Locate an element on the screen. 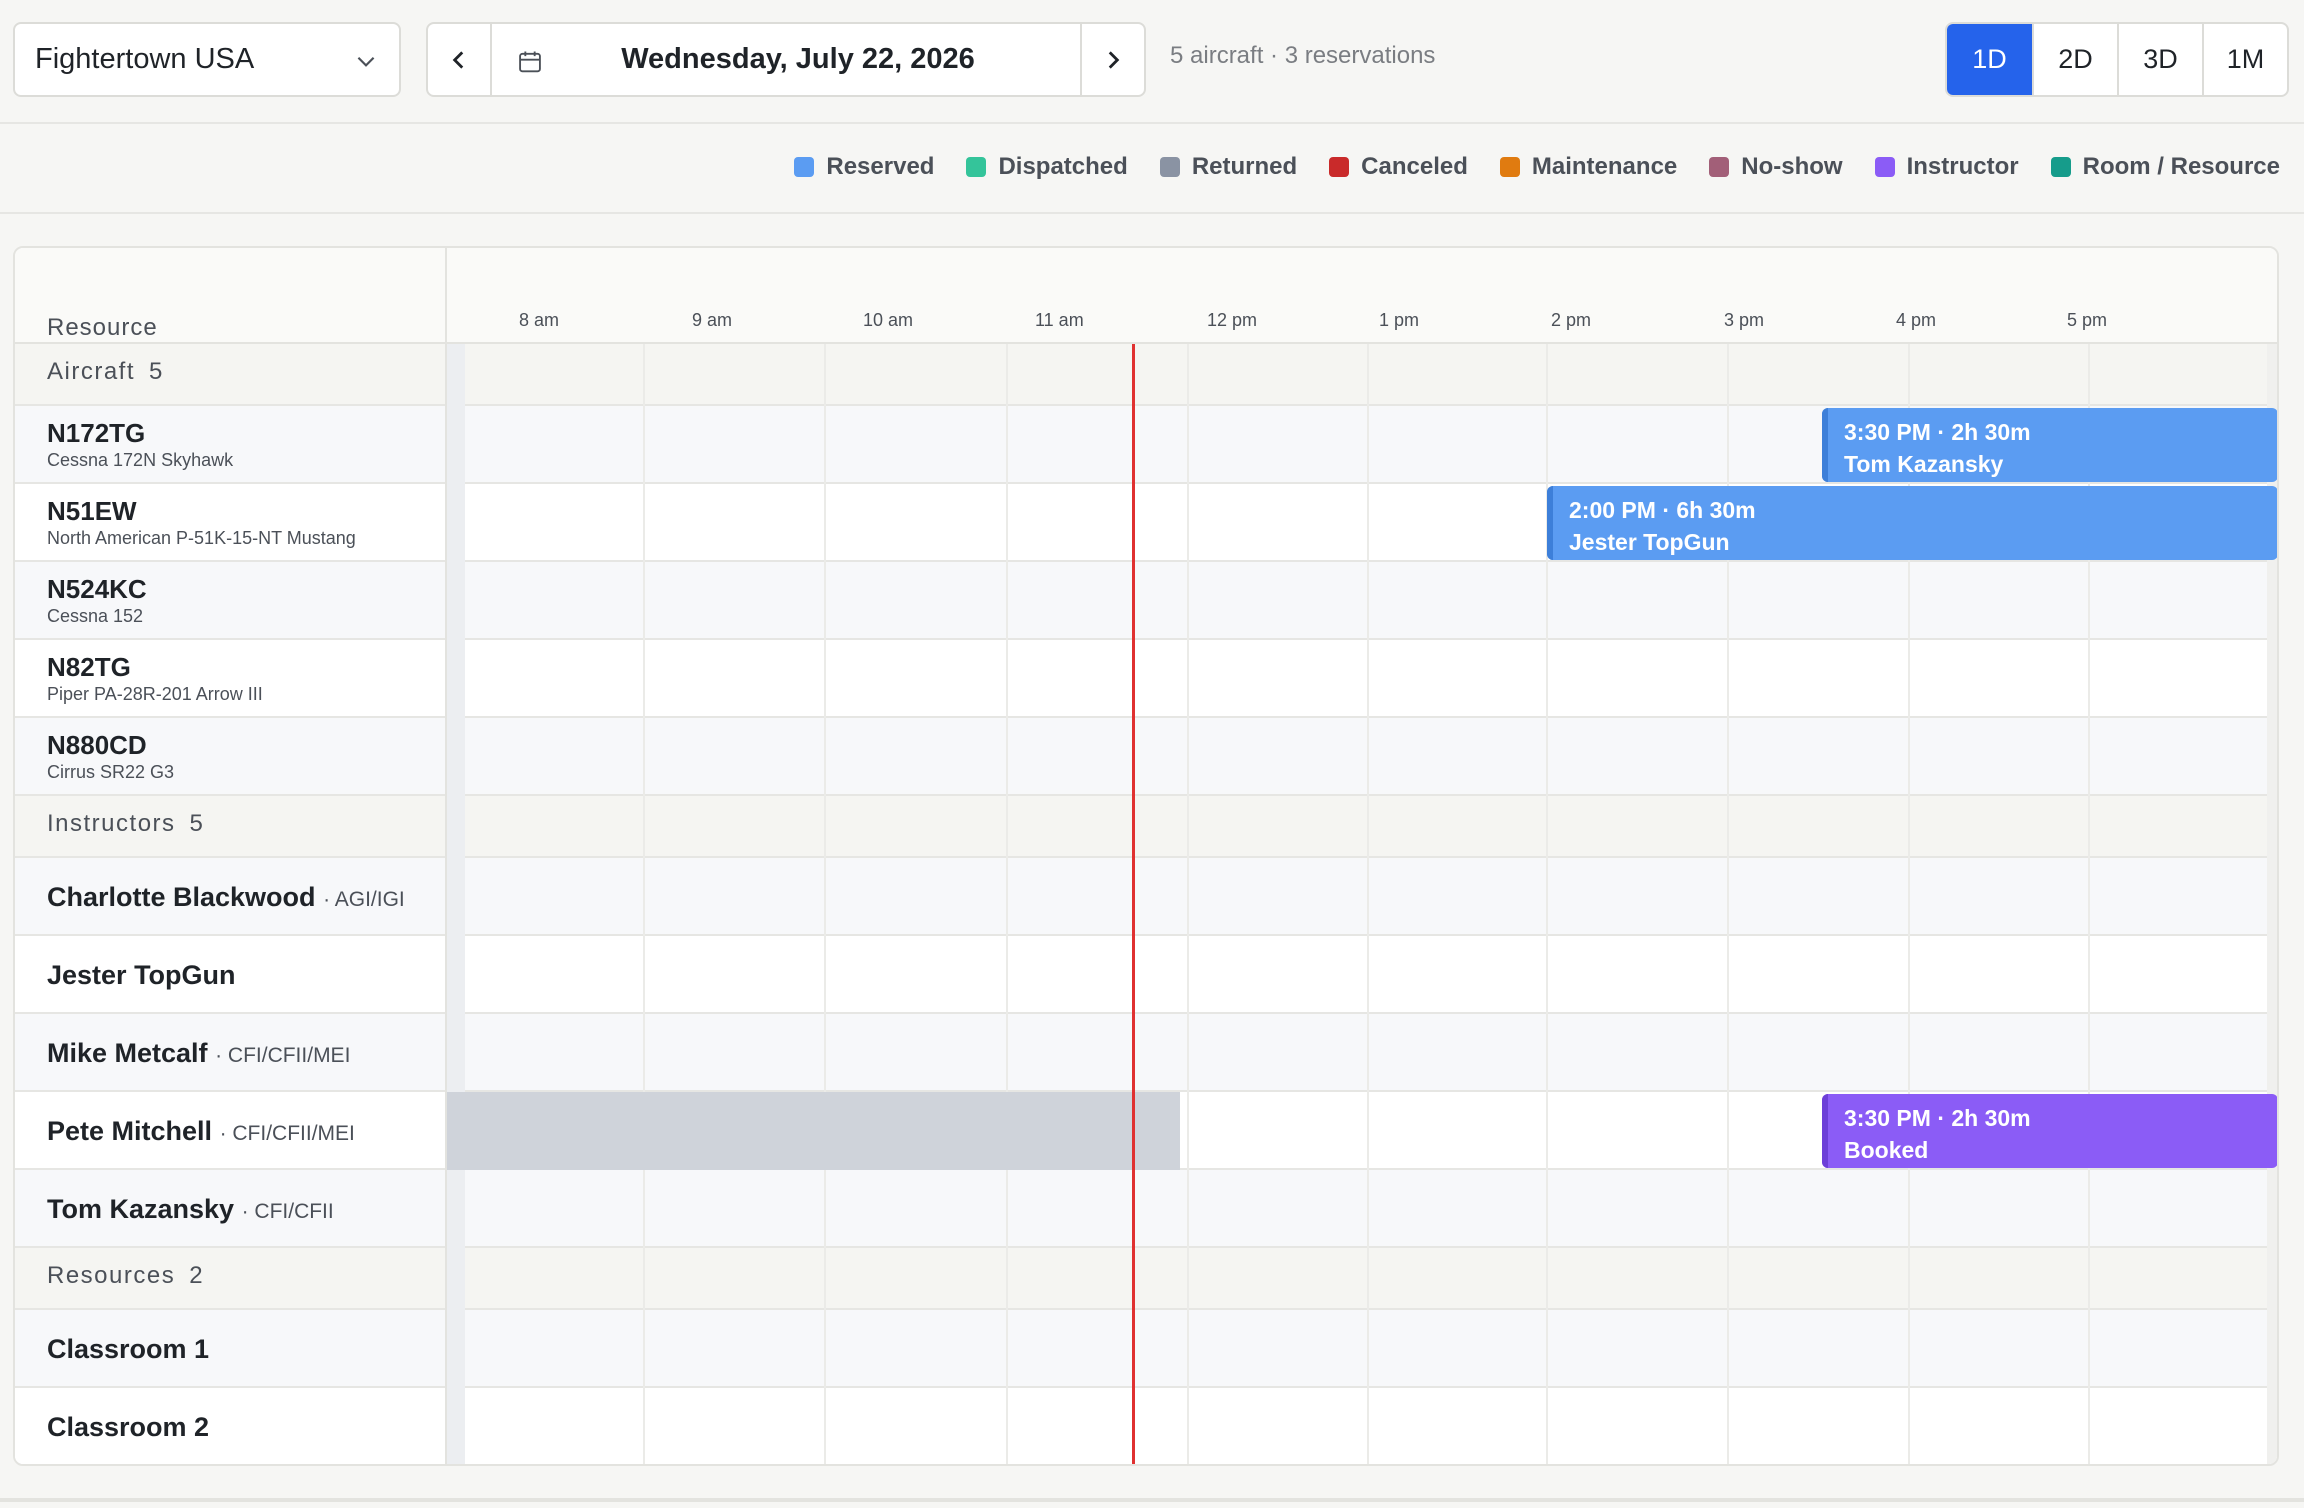 The image size is (2304, 1508). legend-item-no-show: No-show is located at coordinates (1776, 167).